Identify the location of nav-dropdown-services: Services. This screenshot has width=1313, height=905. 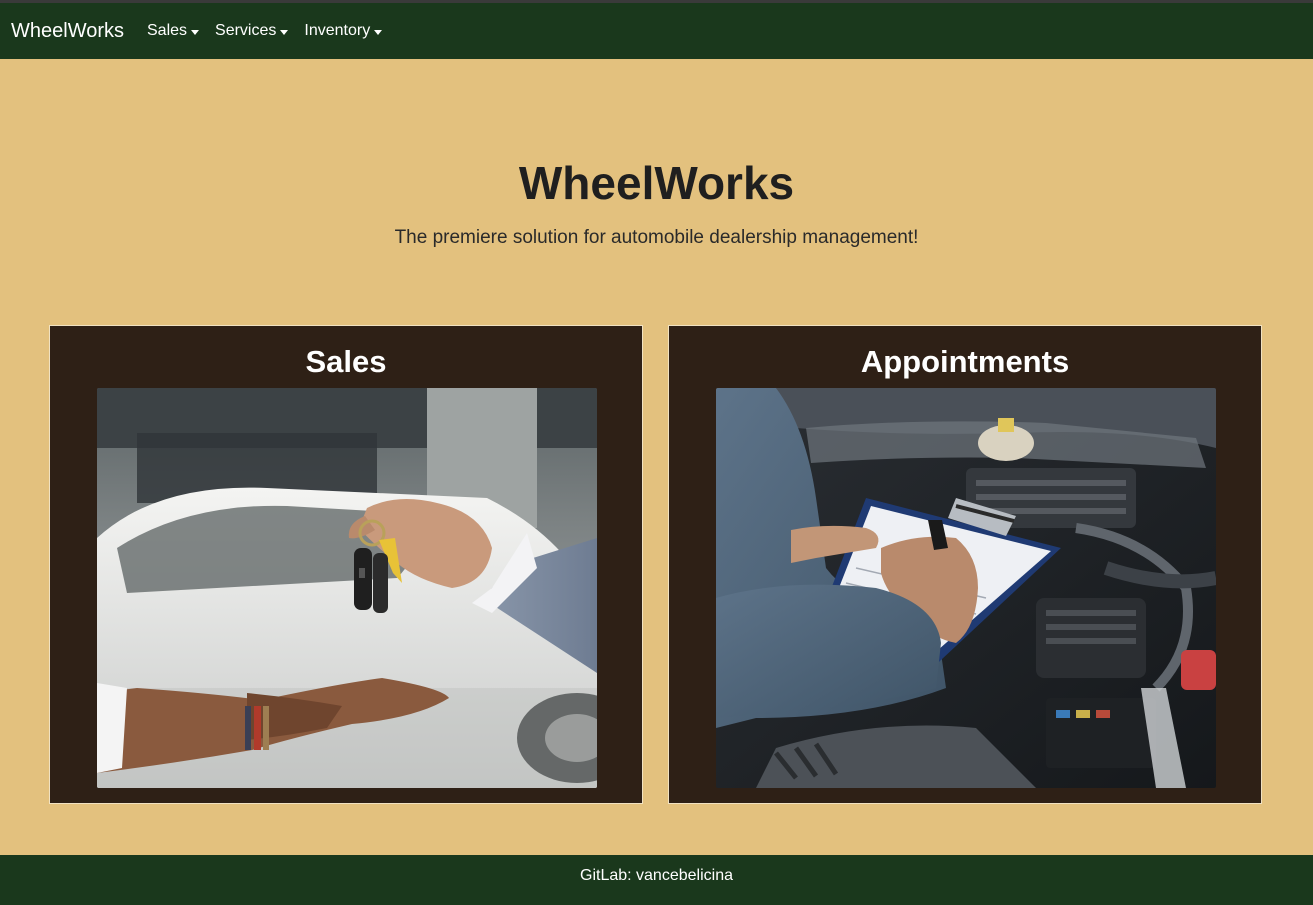
(252, 31).